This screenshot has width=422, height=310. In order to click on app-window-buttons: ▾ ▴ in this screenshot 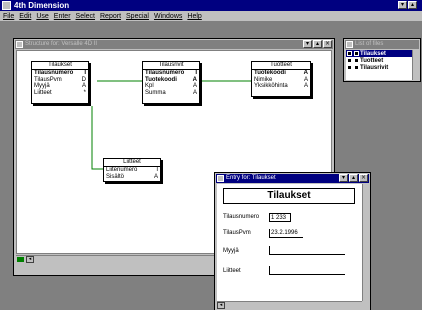, I will do `click(407, 5)`.